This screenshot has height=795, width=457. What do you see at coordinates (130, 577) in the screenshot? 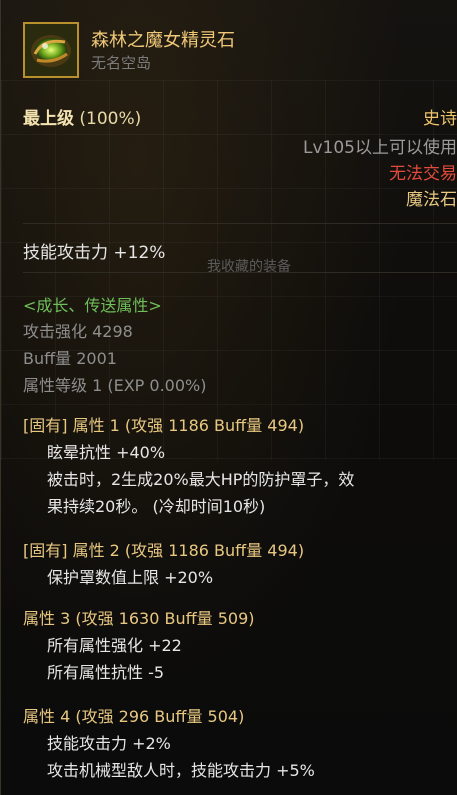
I see `option-line: 保护罩数值上限 +20%` at bounding box center [130, 577].